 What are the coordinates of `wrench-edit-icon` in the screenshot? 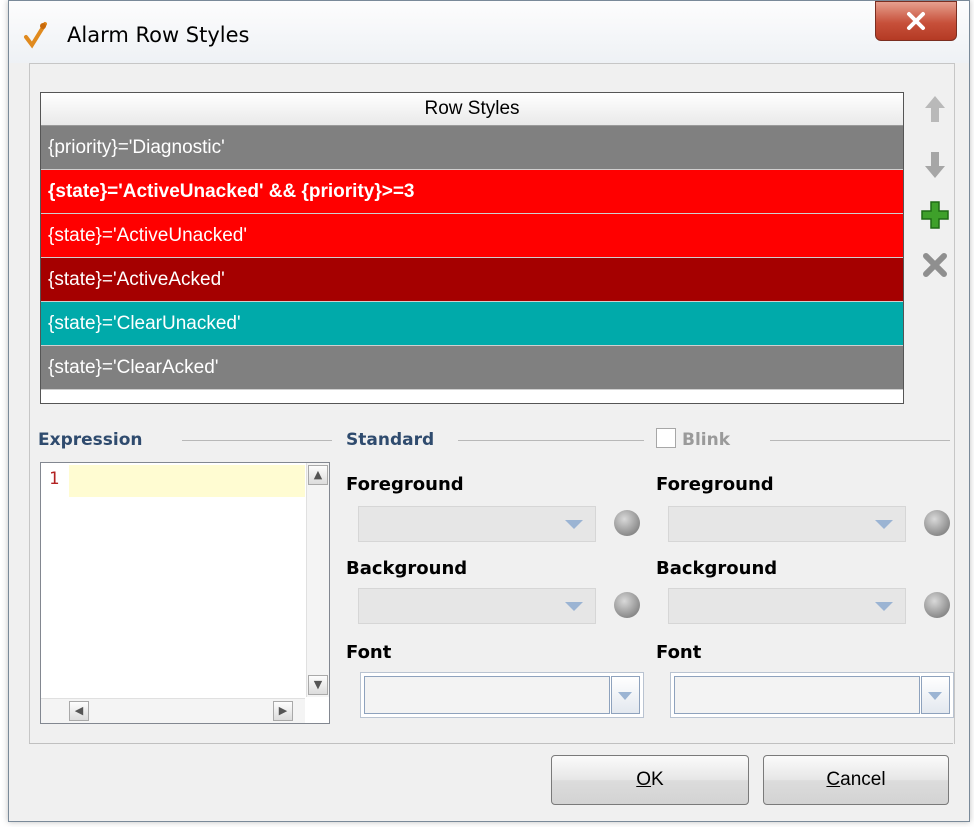 It's located at (35, 35).